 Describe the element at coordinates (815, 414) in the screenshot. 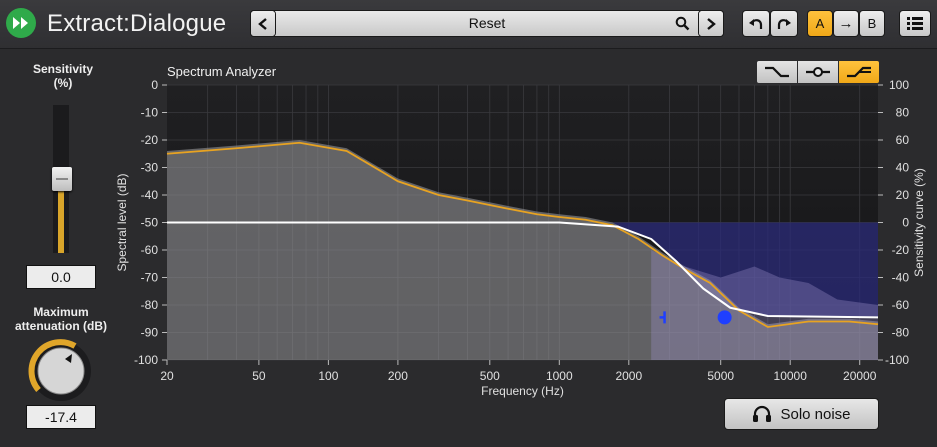

I see `solo-noise-label: Solo noise` at that location.